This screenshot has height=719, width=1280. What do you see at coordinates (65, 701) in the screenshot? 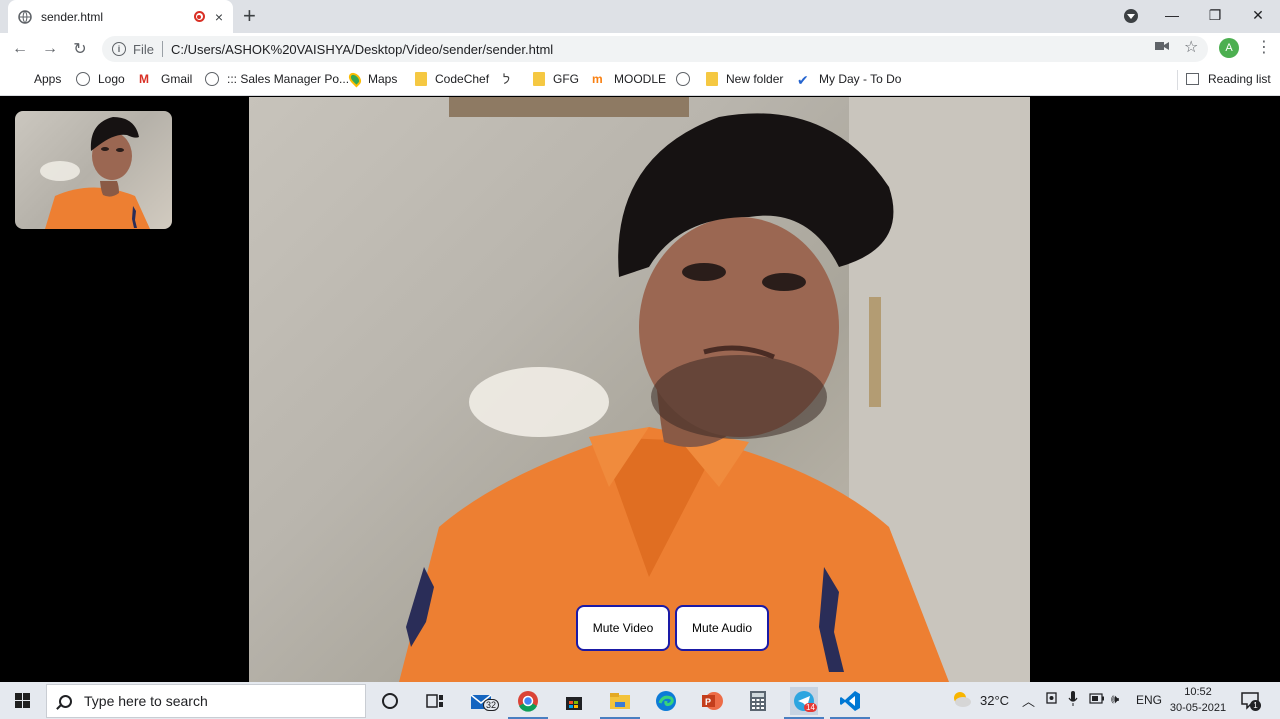
I see `search-icon` at bounding box center [65, 701].